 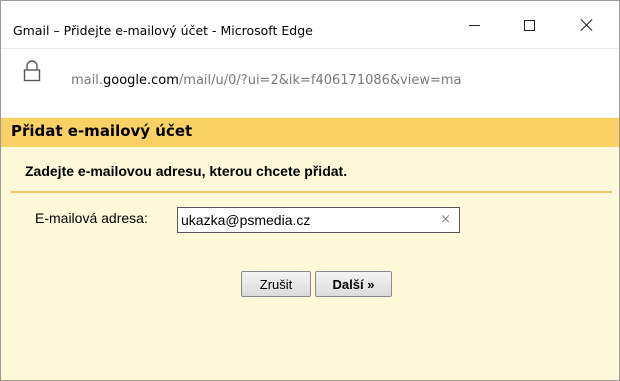 I want to click on email-input, so click(x=306, y=220).